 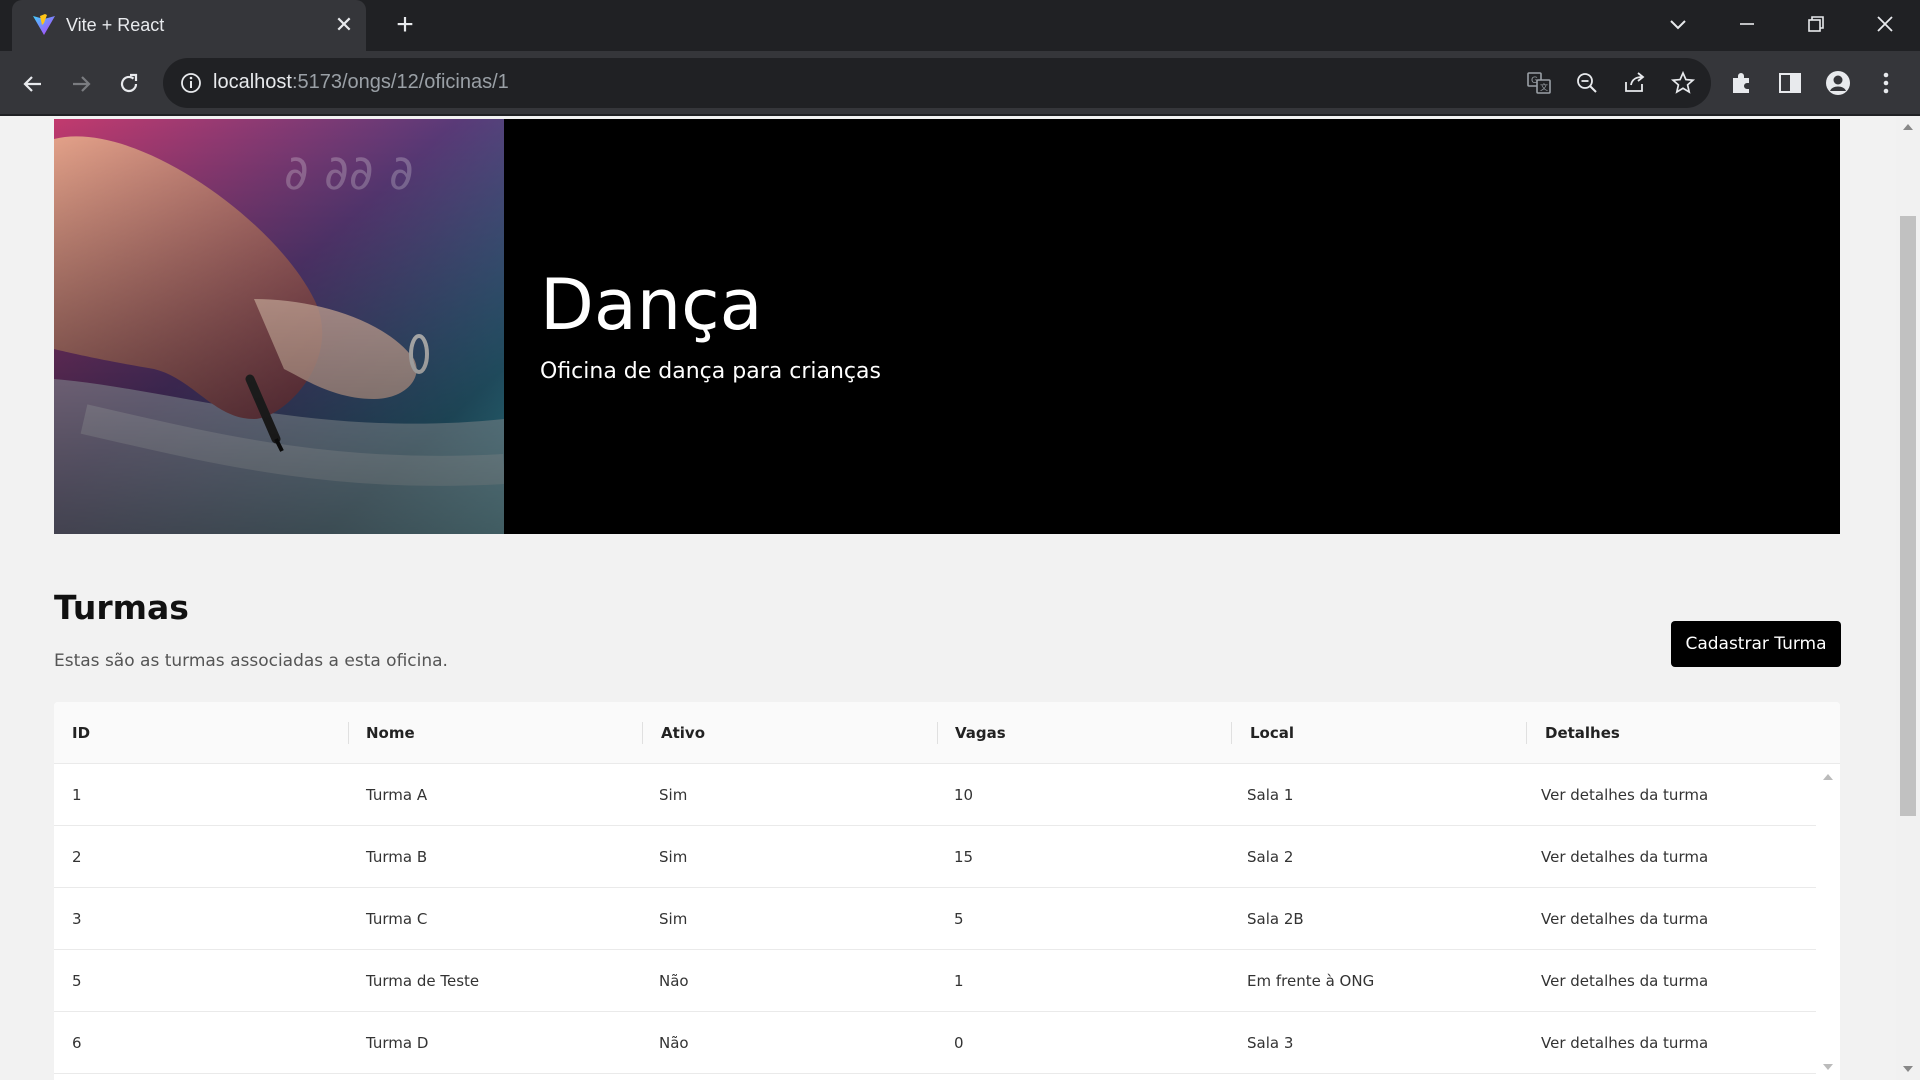 What do you see at coordinates (1678, 23) in the screenshot?
I see `tab-search-chevron-icon` at bounding box center [1678, 23].